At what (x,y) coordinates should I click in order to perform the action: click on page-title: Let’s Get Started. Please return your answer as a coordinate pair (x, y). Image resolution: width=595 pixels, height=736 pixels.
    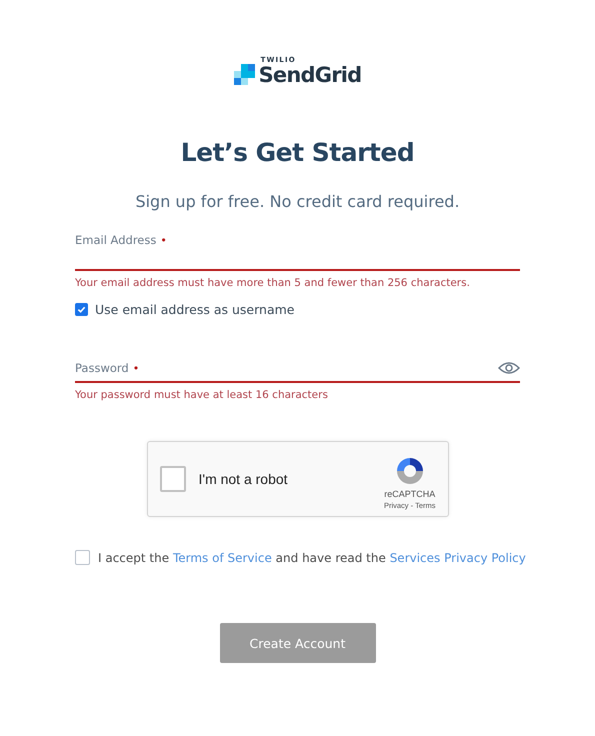
    Looking at the image, I should click on (297, 152).